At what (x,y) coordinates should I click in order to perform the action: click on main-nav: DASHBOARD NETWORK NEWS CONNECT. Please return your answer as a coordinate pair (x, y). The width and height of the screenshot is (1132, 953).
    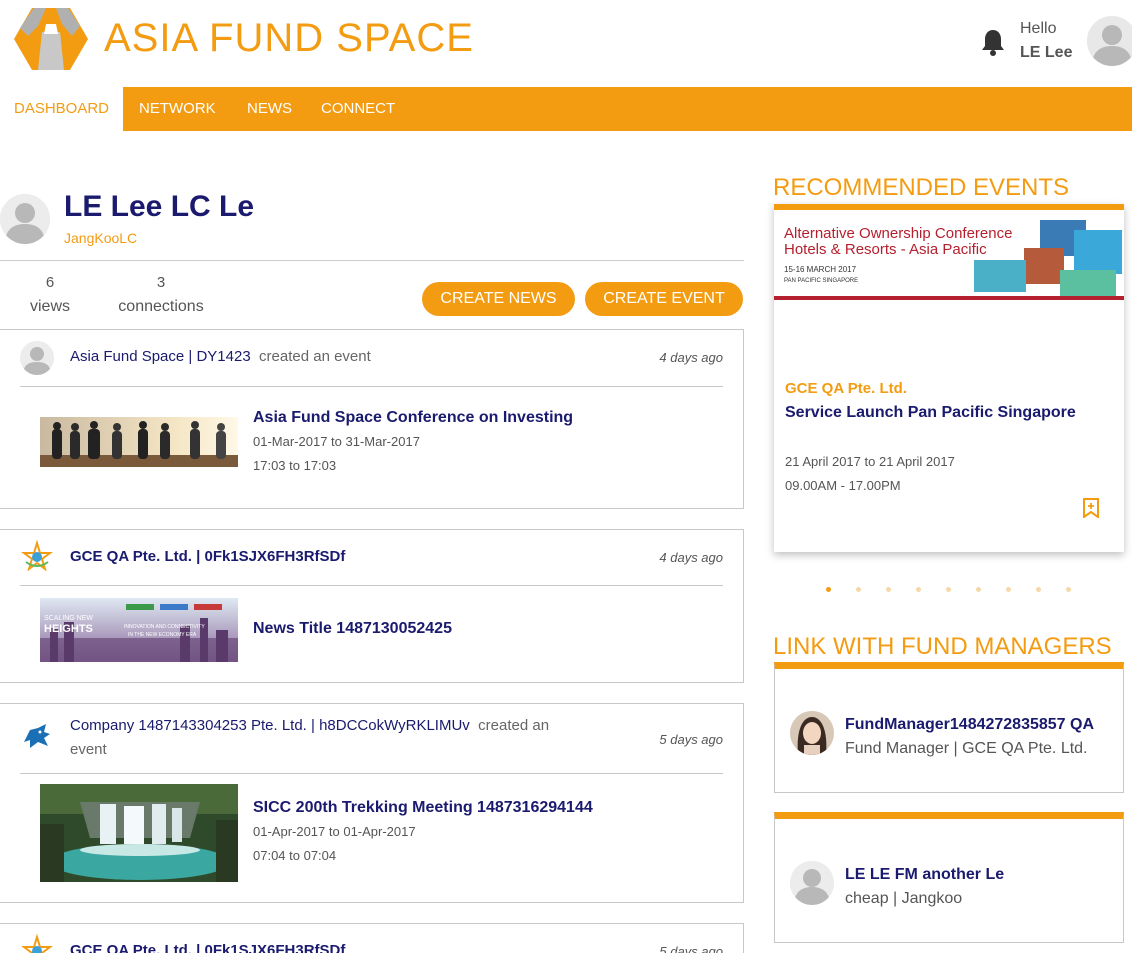
    Looking at the image, I should click on (566, 109).